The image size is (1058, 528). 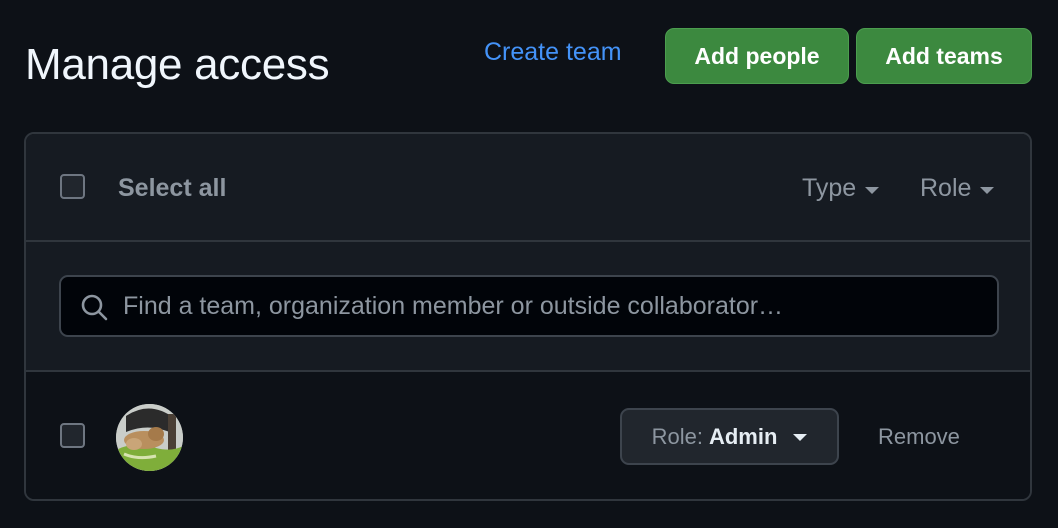 I want to click on member-checkbox, so click(x=72, y=435).